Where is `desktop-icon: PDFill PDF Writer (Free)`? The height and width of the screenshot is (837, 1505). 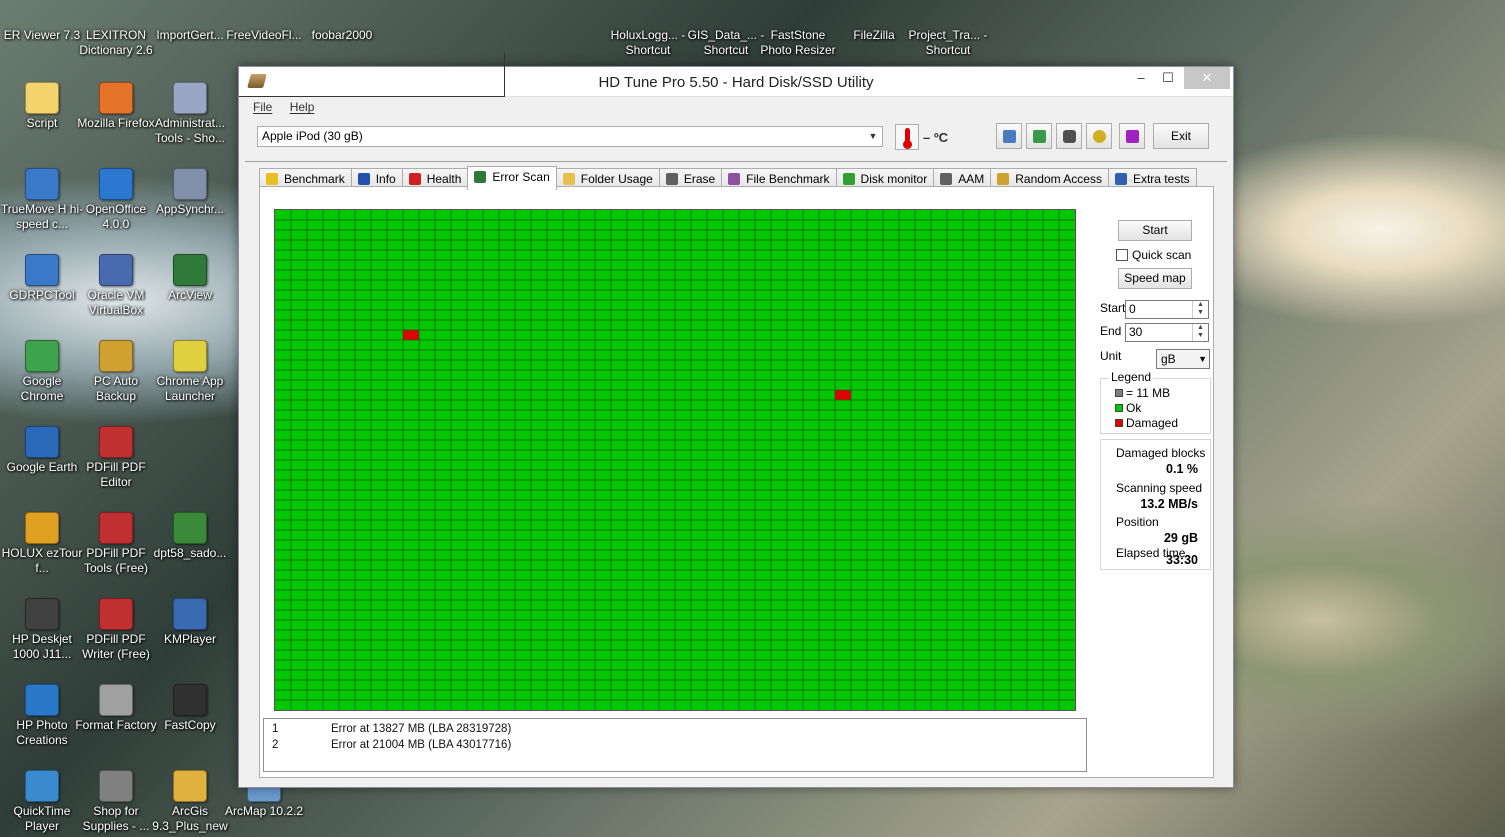
desktop-icon: PDFill PDF Writer (Free) is located at coordinates (116, 630).